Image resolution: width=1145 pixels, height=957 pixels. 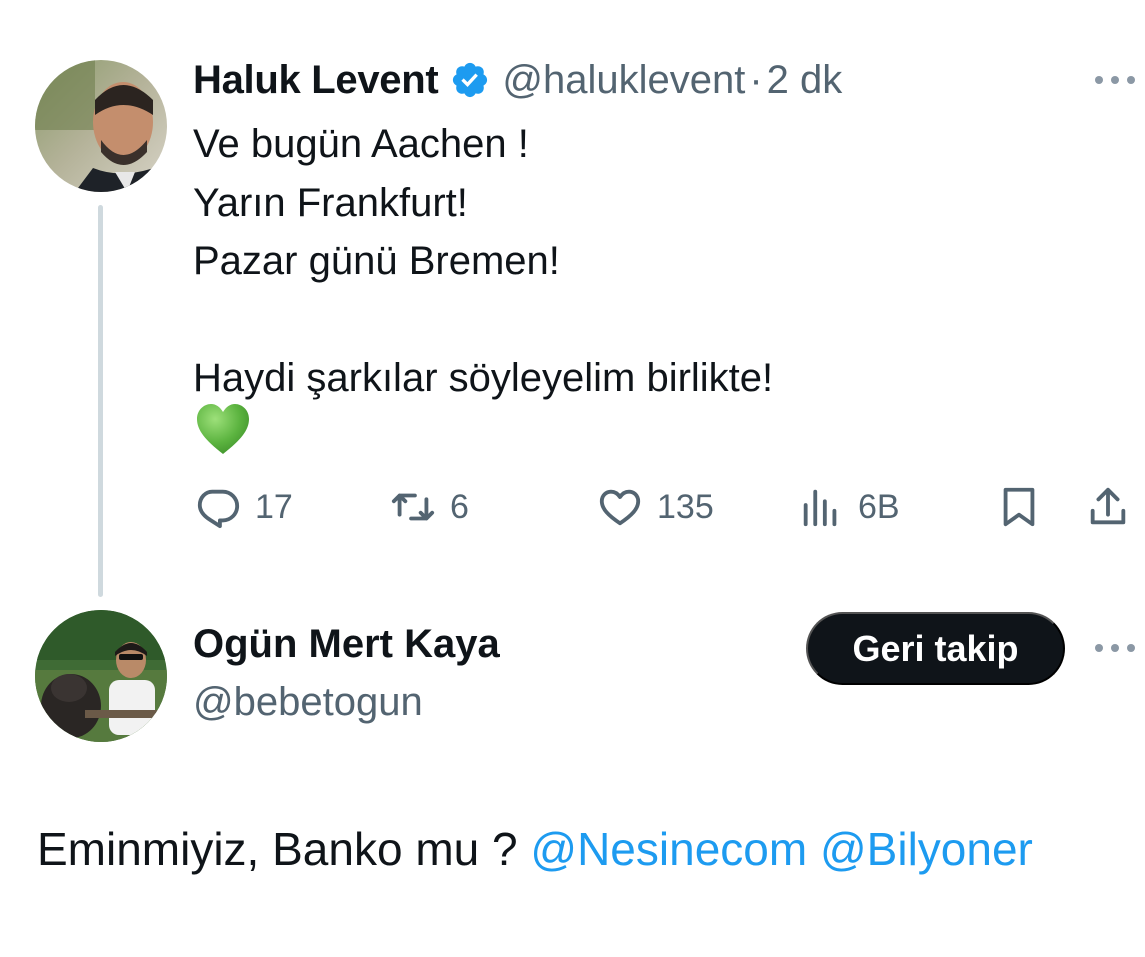 What do you see at coordinates (1115, 80) in the screenshot?
I see `more-options-icon` at bounding box center [1115, 80].